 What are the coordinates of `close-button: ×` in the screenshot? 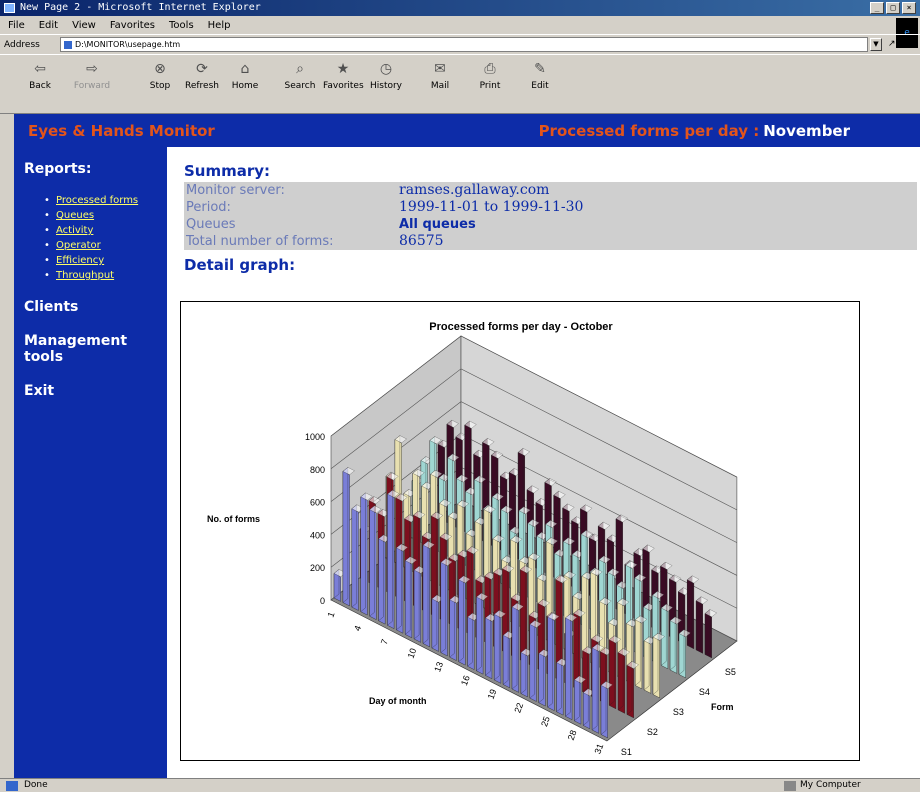 It's located at (909, 8).